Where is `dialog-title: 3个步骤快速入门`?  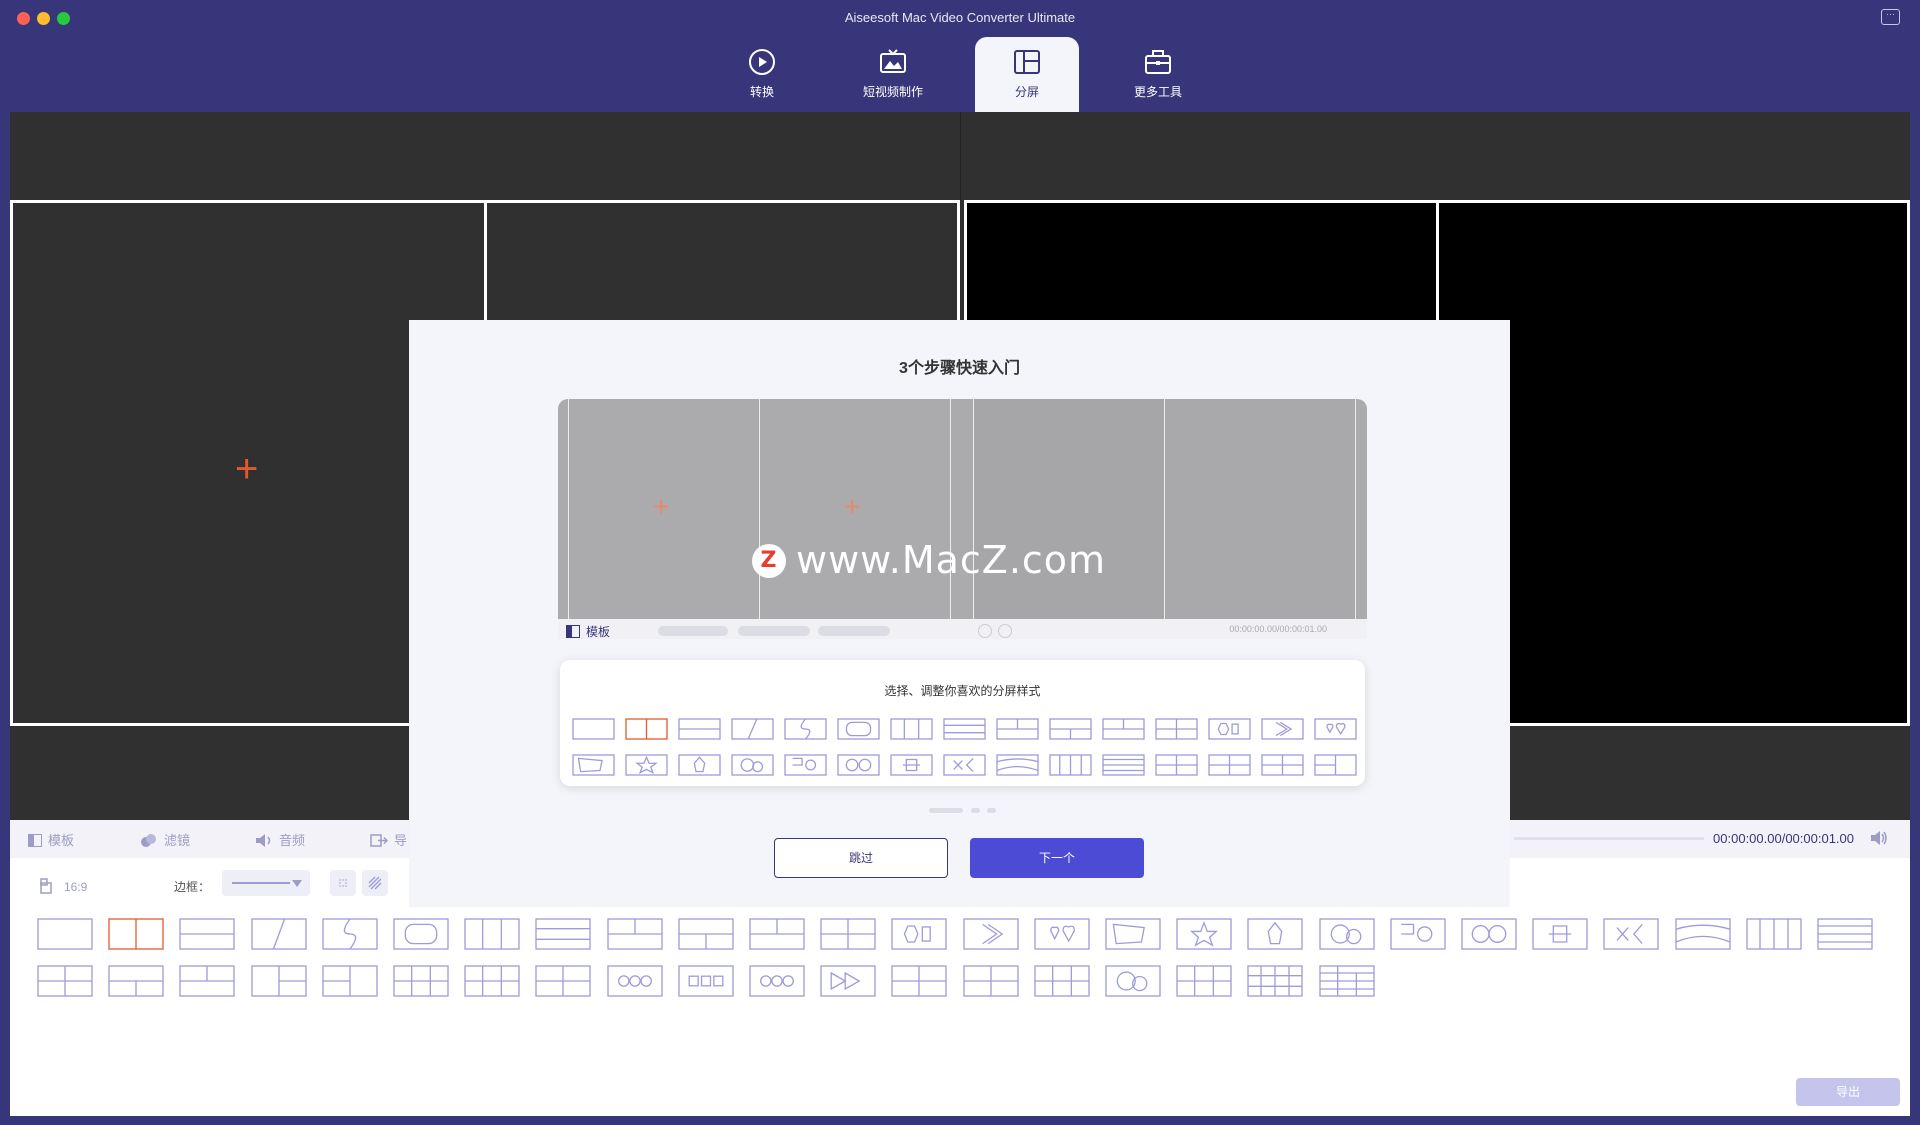
dialog-title: 3个步骤快速入门 is located at coordinates (959, 368).